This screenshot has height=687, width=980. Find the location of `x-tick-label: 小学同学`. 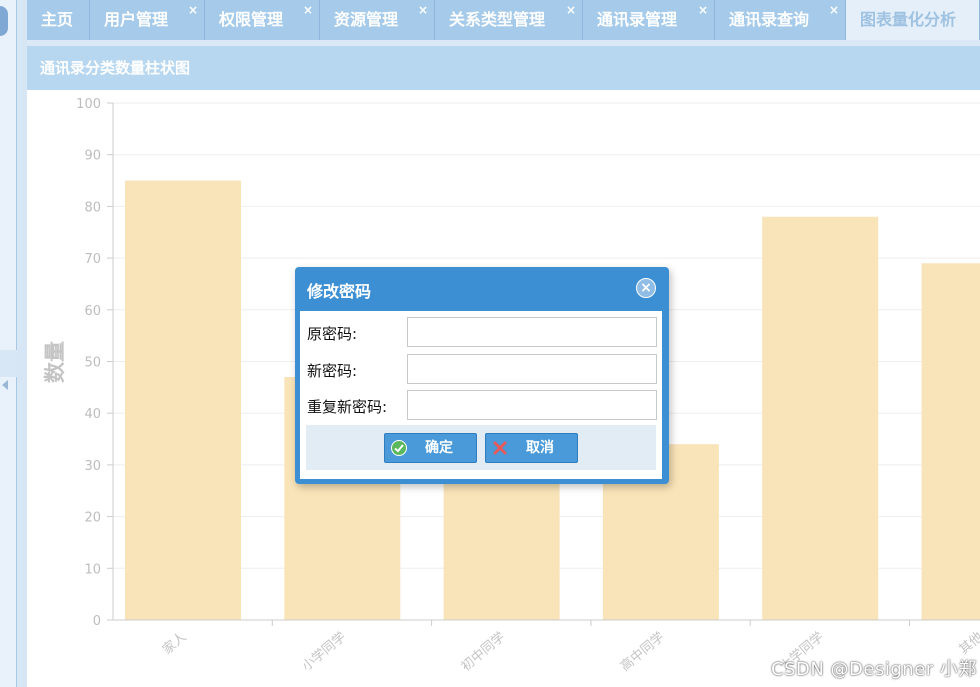

x-tick-label: 小学同学 is located at coordinates (324, 652).